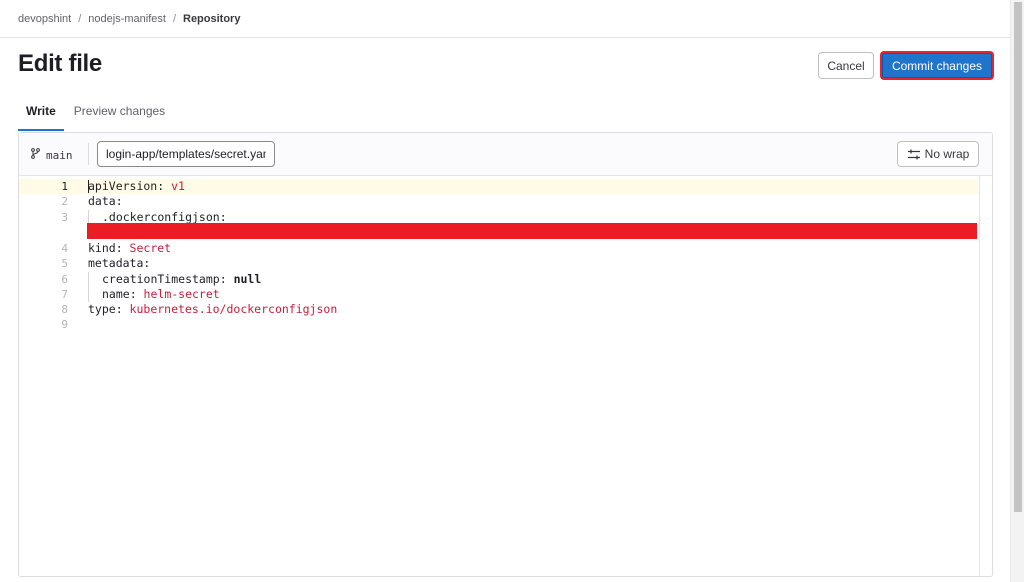  I want to click on redacted-value-bar, so click(532, 231).